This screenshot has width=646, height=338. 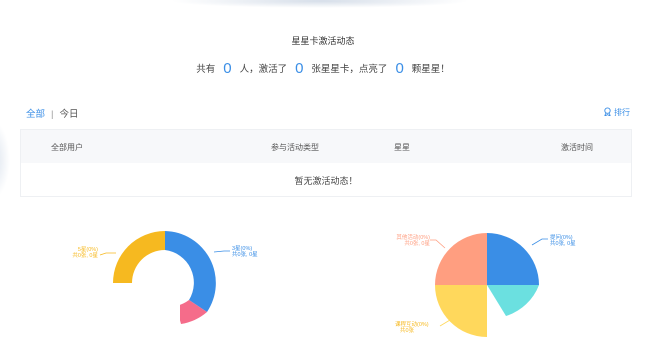 I want to click on donut-slice-5-star, so click(x=139, y=257).